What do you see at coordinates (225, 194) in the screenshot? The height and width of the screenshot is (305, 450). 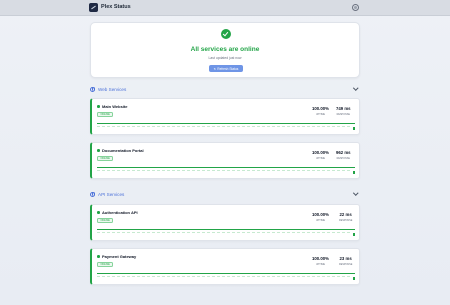 I see `section-header-api-services: API Services` at bounding box center [225, 194].